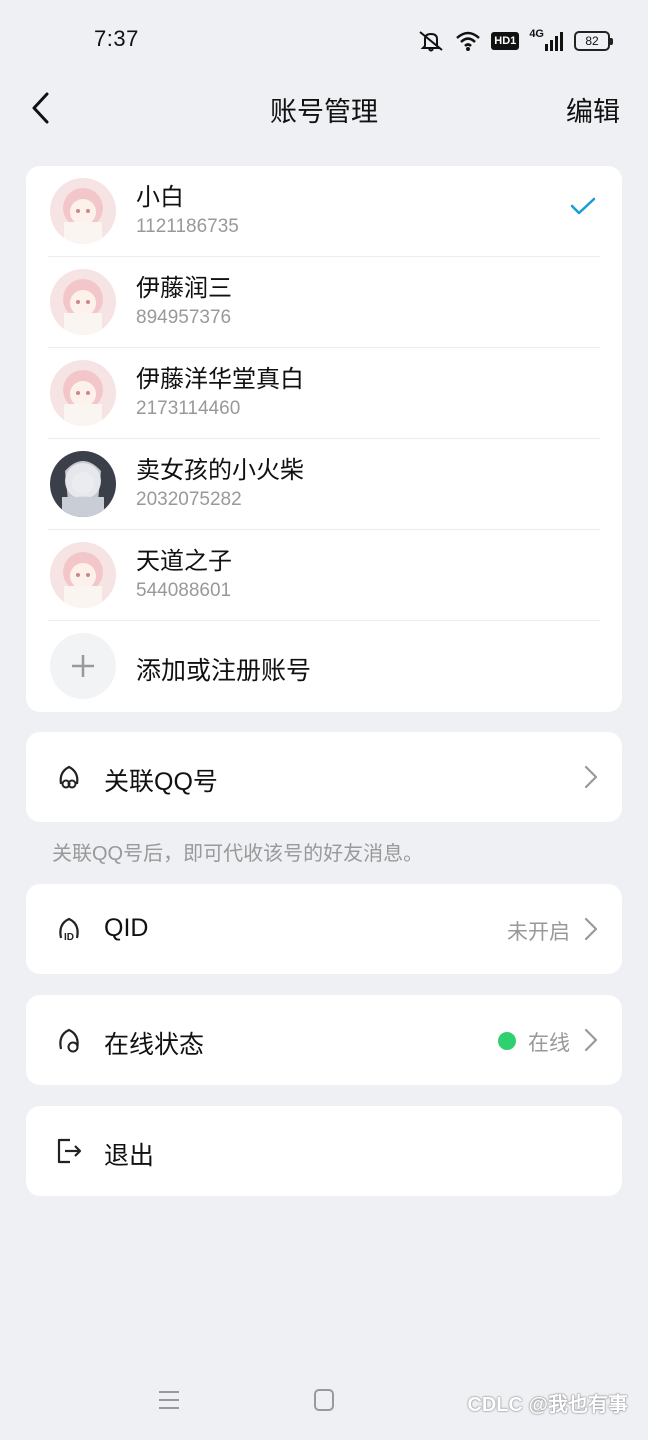  What do you see at coordinates (189, 499) in the screenshot?
I see `account-id: 2032075282` at bounding box center [189, 499].